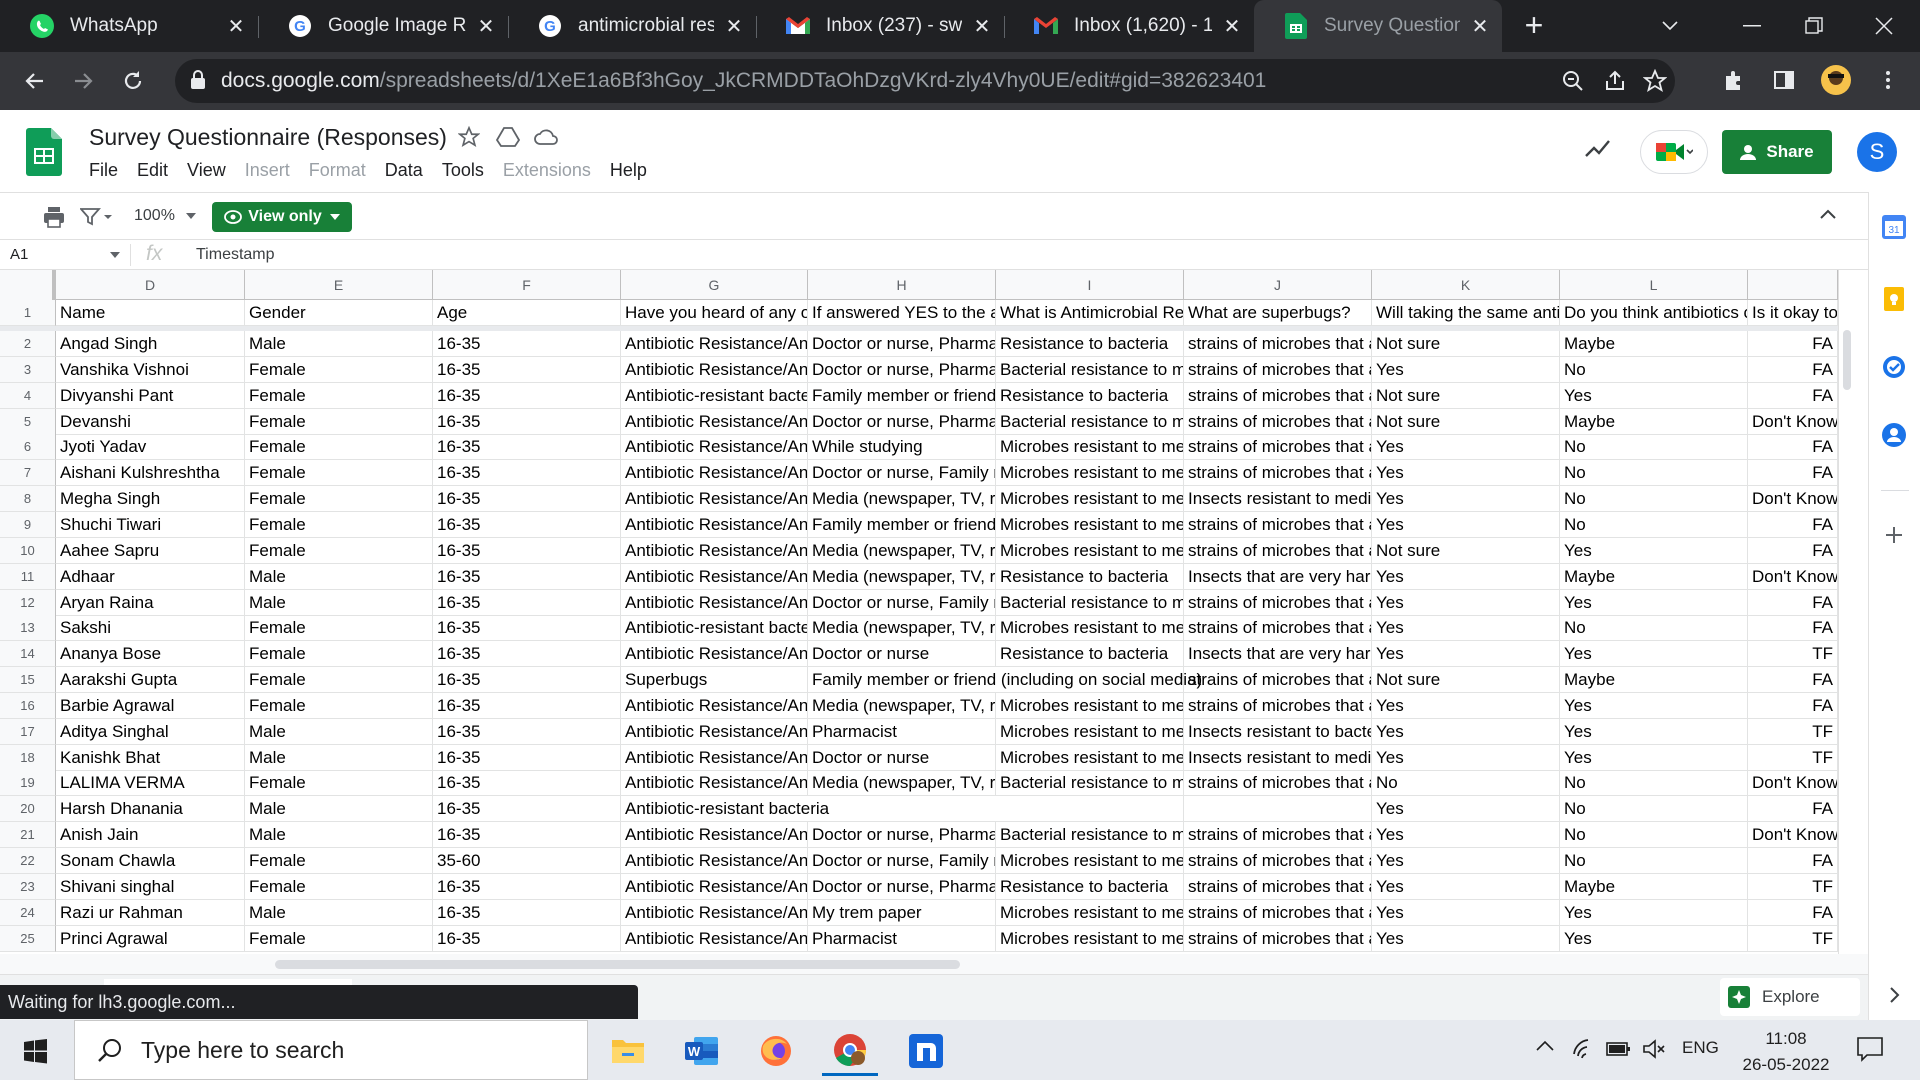 The width and height of the screenshot is (1920, 1080). What do you see at coordinates (527, 285) in the screenshot?
I see `column-header: F` at bounding box center [527, 285].